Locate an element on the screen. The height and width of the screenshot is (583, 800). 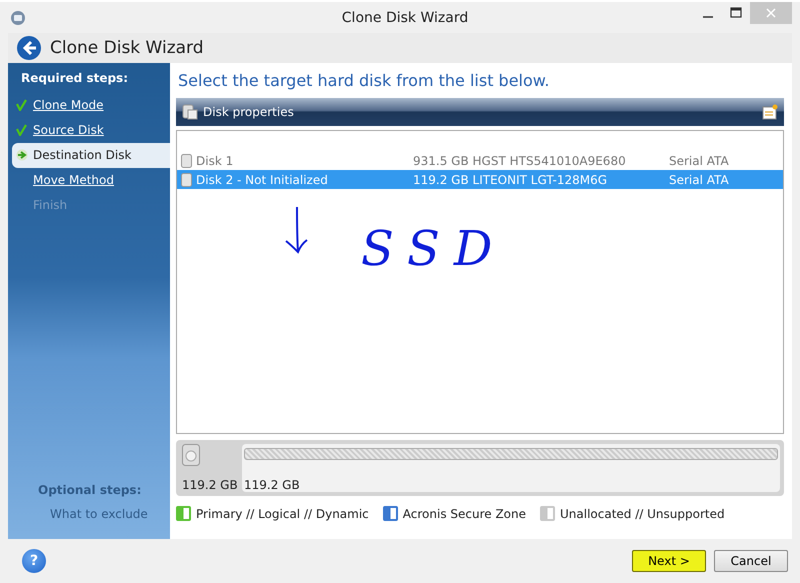
partition-block: 119.2 GB is located at coordinates (511, 468).